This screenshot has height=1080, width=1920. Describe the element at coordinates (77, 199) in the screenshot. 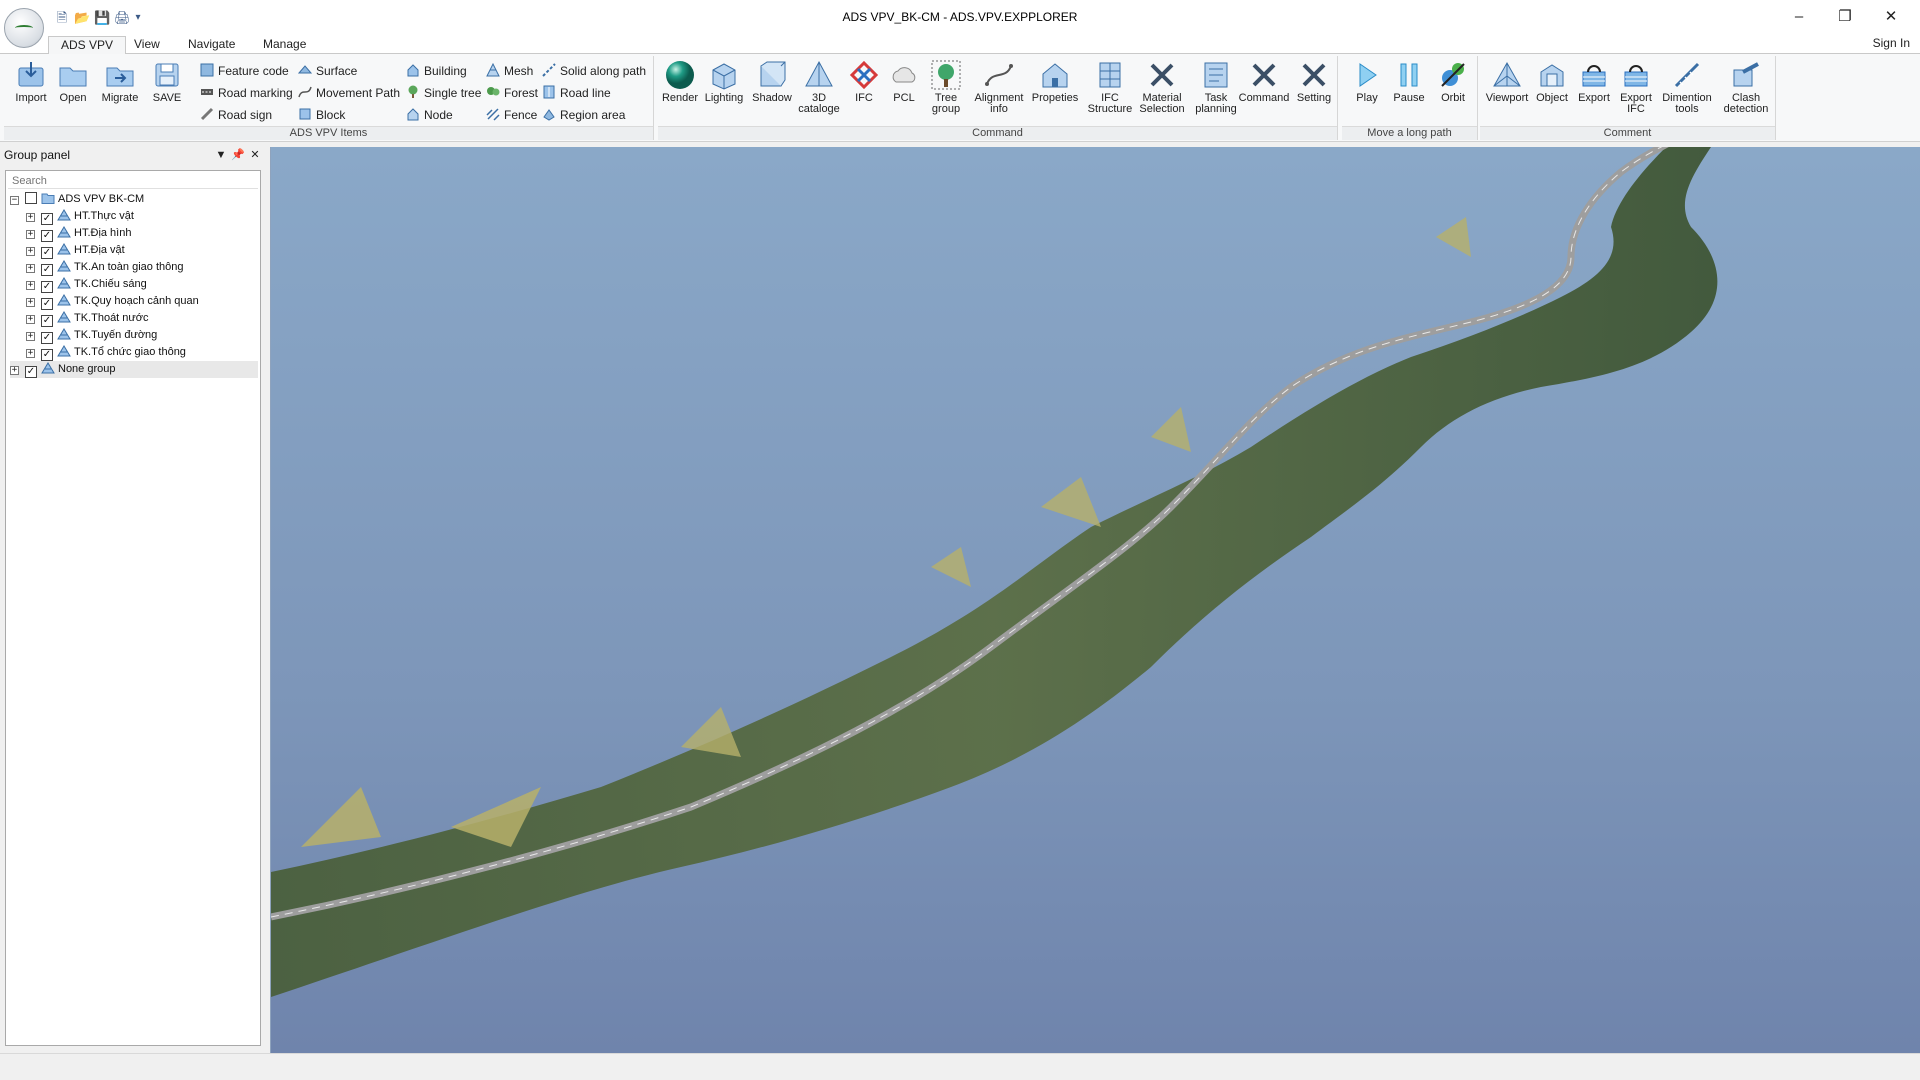

I see `tree-root-row: − ADS VPV BK-CM` at that location.